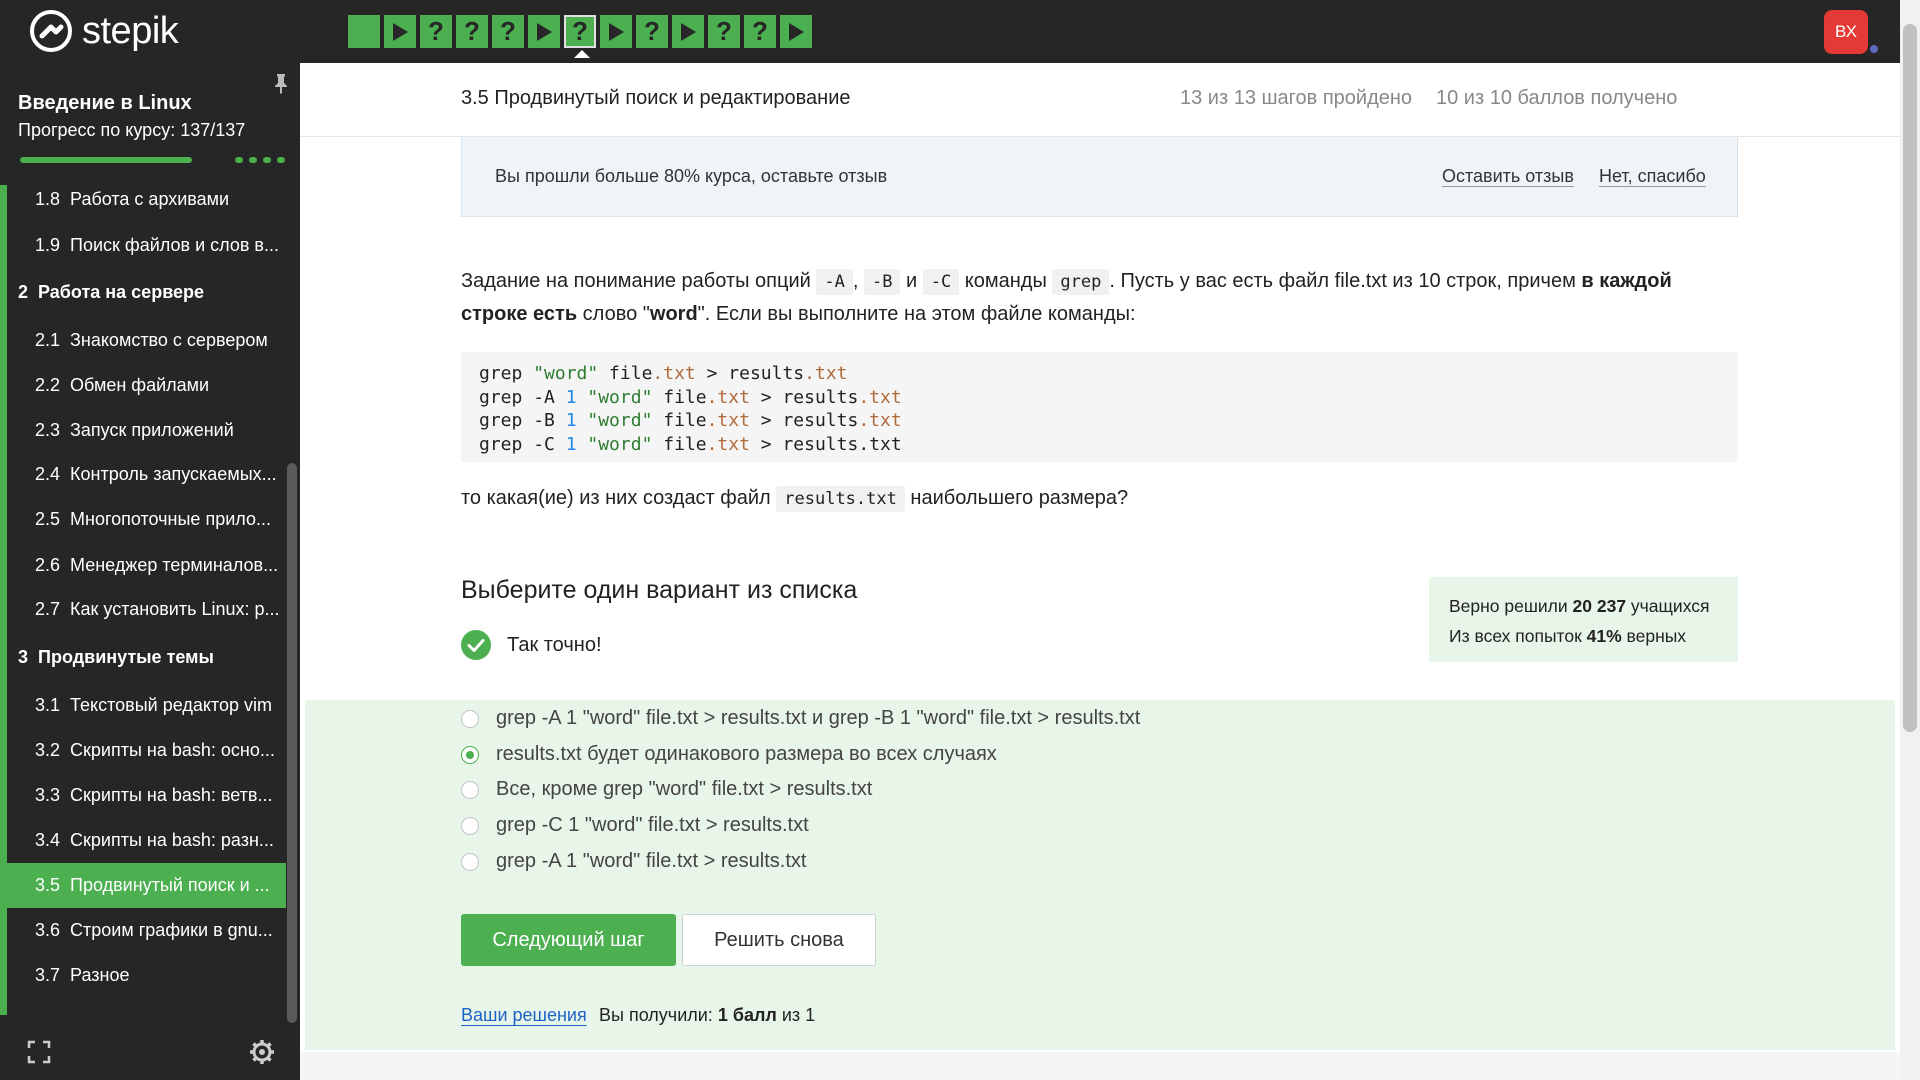 The width and height of the screenshot is (1920, 1080). What do you see at coordinates (1668, 606) in the screenshot?
I see `stats-text: учащихся` at bounding box center [1668, 606].